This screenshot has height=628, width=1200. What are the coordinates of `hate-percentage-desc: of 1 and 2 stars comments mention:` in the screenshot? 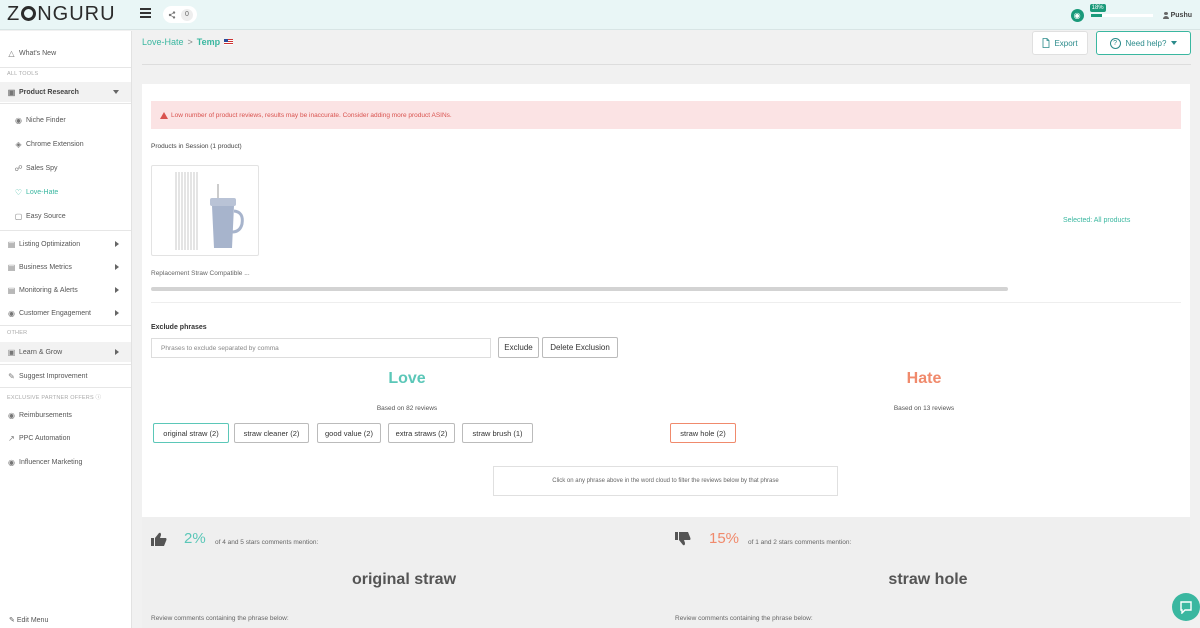 It's located at (800, 542).